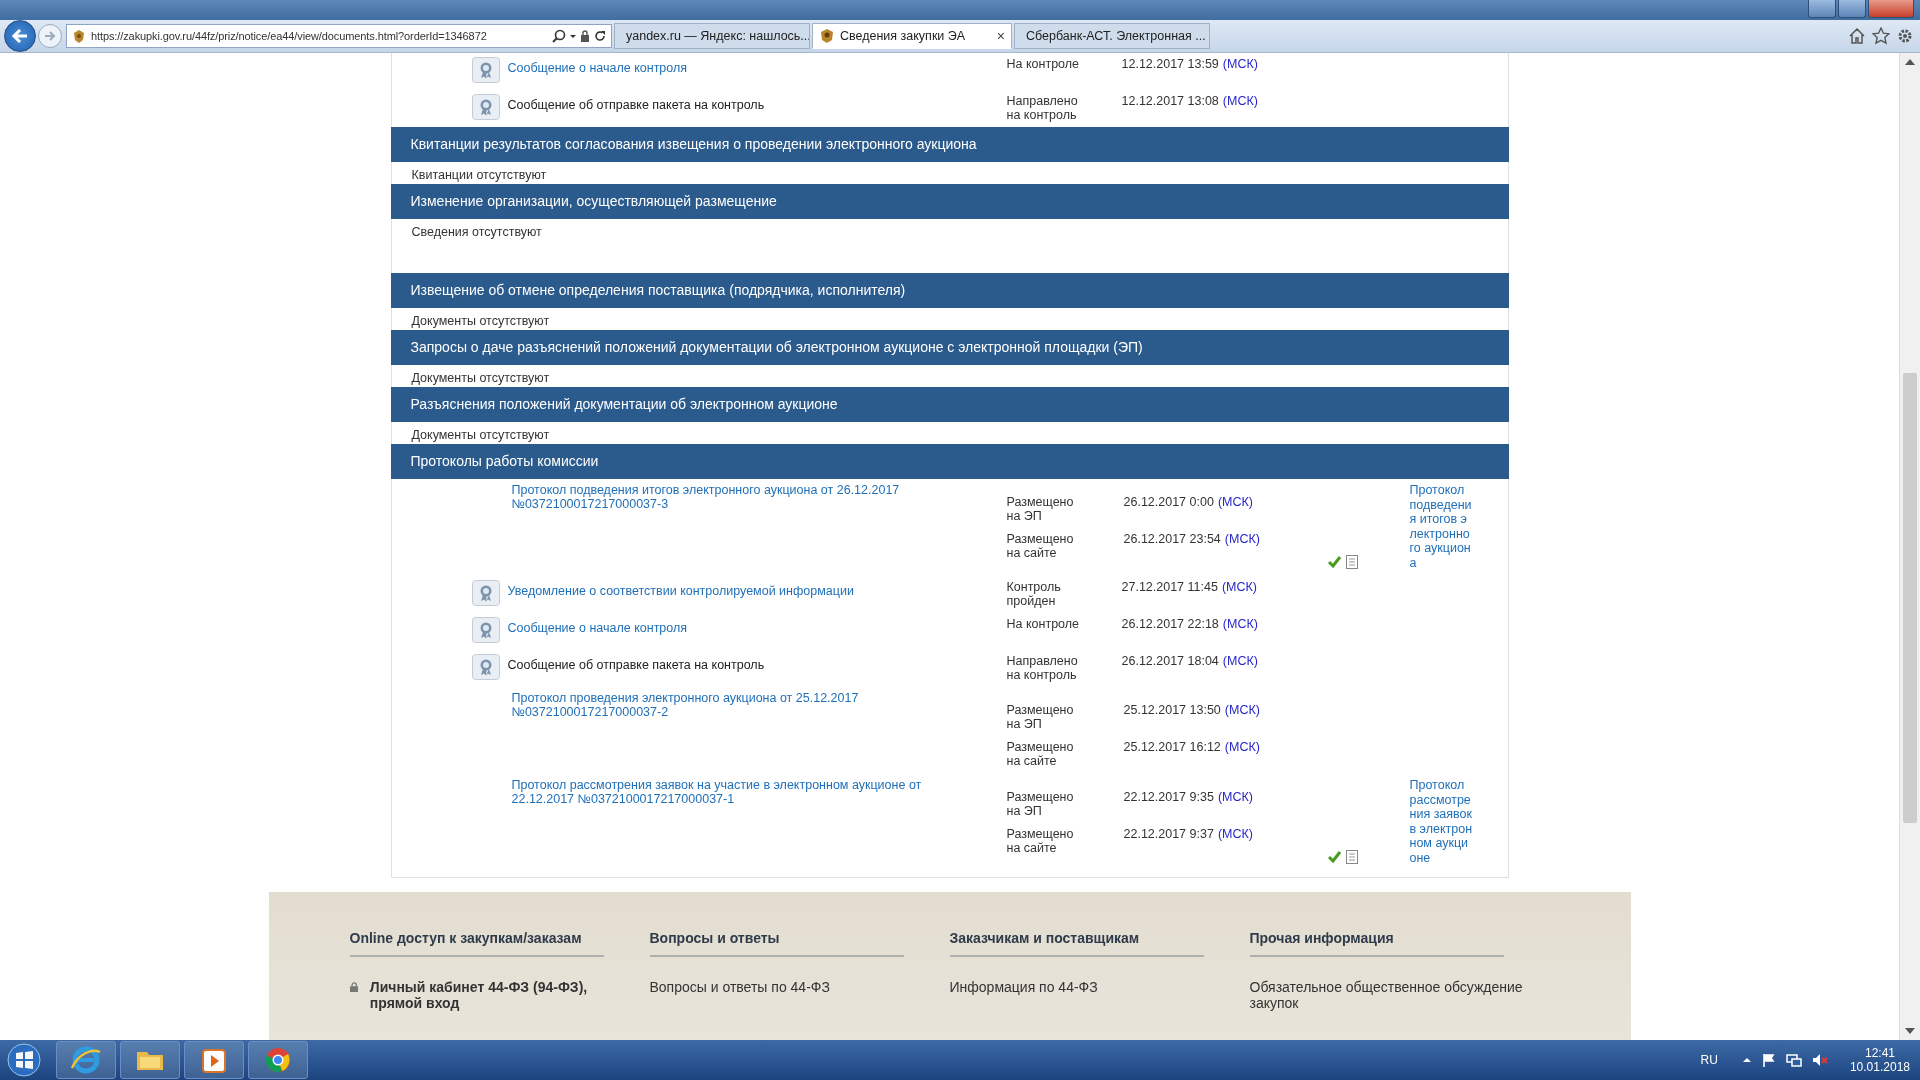 This screenshot has width=1920, height=1080. What do you see at coordinates (1910, 598) in the screenshot?
I see `scrollbar-thumb` at bounding box center [1910, 598].